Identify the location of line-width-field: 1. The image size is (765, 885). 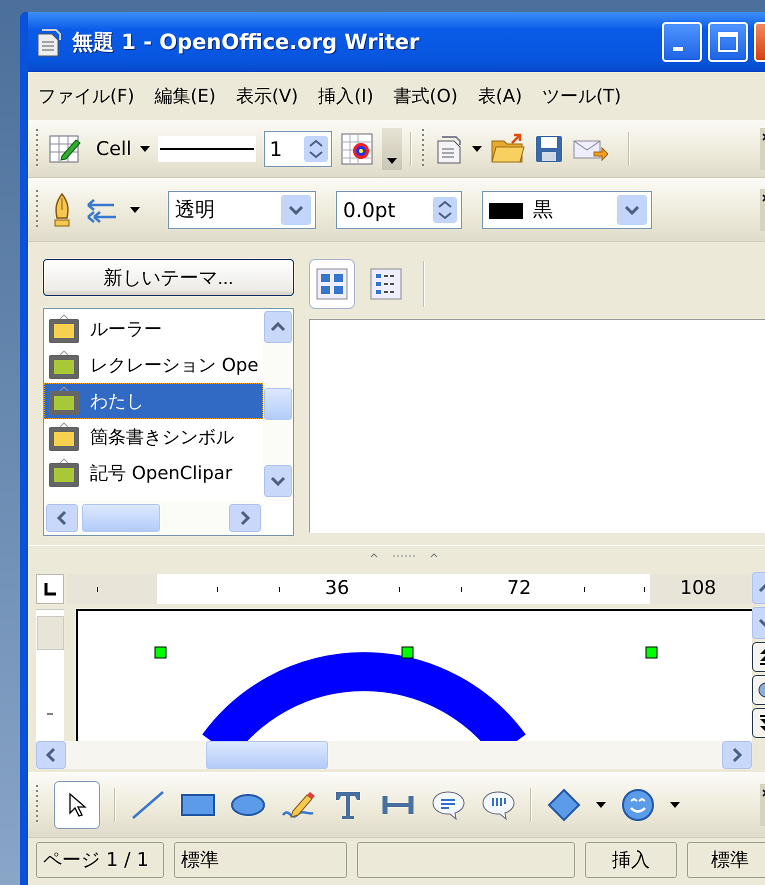
(298, 148).